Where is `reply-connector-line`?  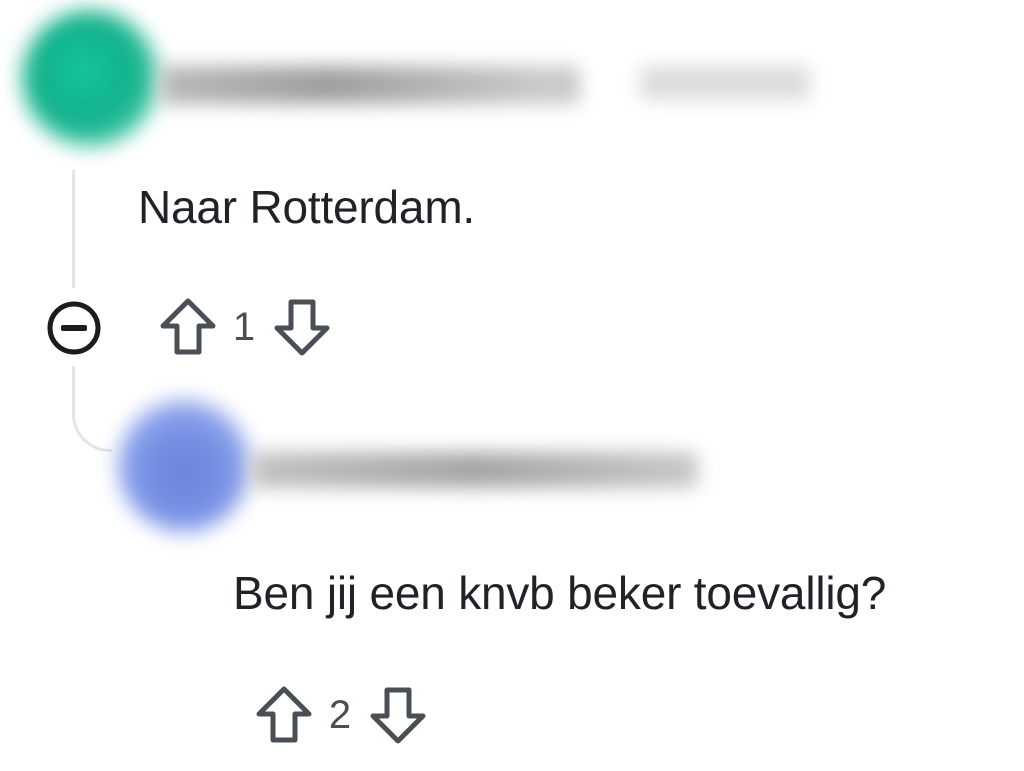 reply-connector-line is located at coordinates (92, 409).